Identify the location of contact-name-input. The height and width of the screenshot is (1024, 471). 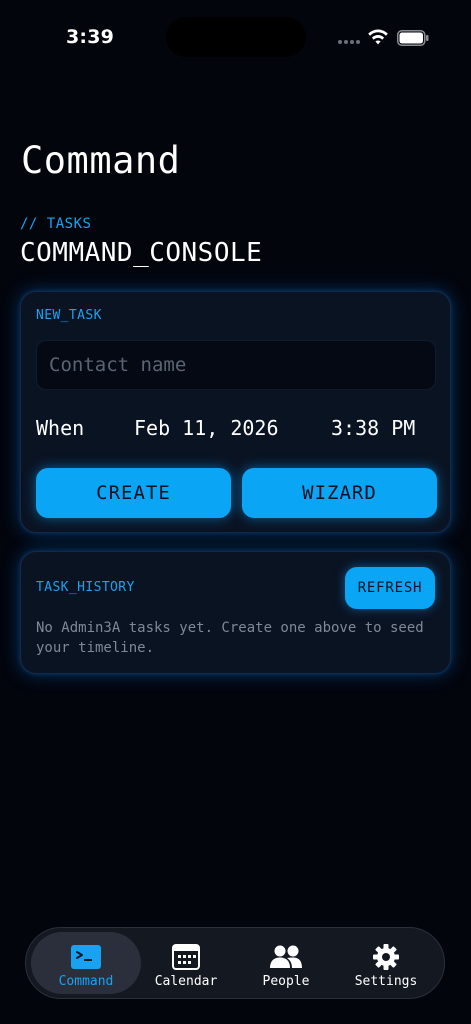
(236, 365).